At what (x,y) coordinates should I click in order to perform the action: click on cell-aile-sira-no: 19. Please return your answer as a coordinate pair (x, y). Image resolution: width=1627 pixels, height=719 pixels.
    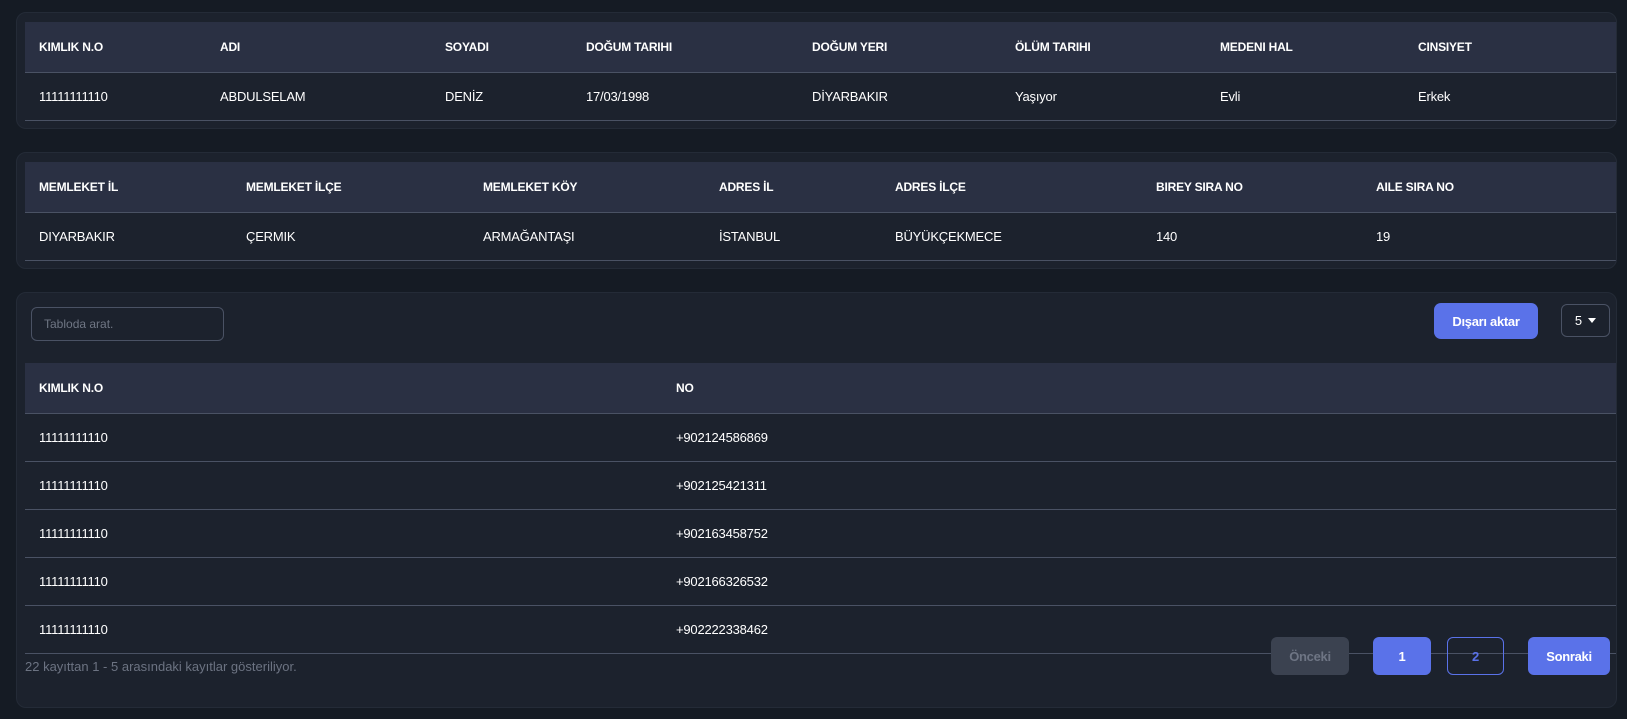
    Looking at the image, I should click on (1489, 236).